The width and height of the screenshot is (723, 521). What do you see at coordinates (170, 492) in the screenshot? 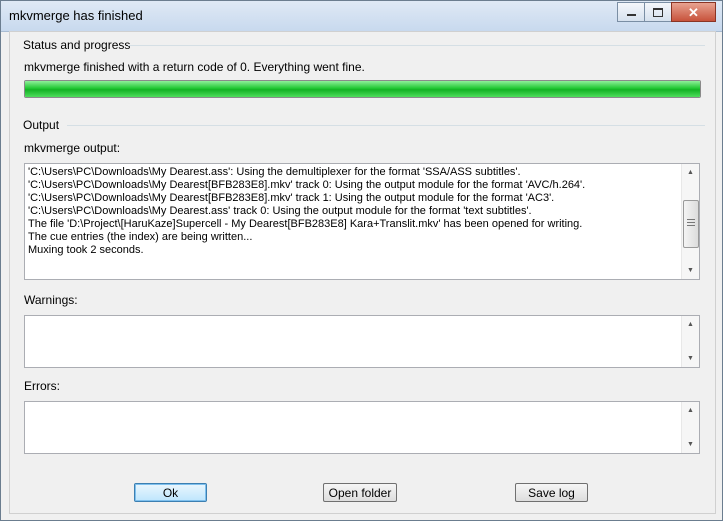
I see `ok-button: Ok` at bounding box center [170, 492].